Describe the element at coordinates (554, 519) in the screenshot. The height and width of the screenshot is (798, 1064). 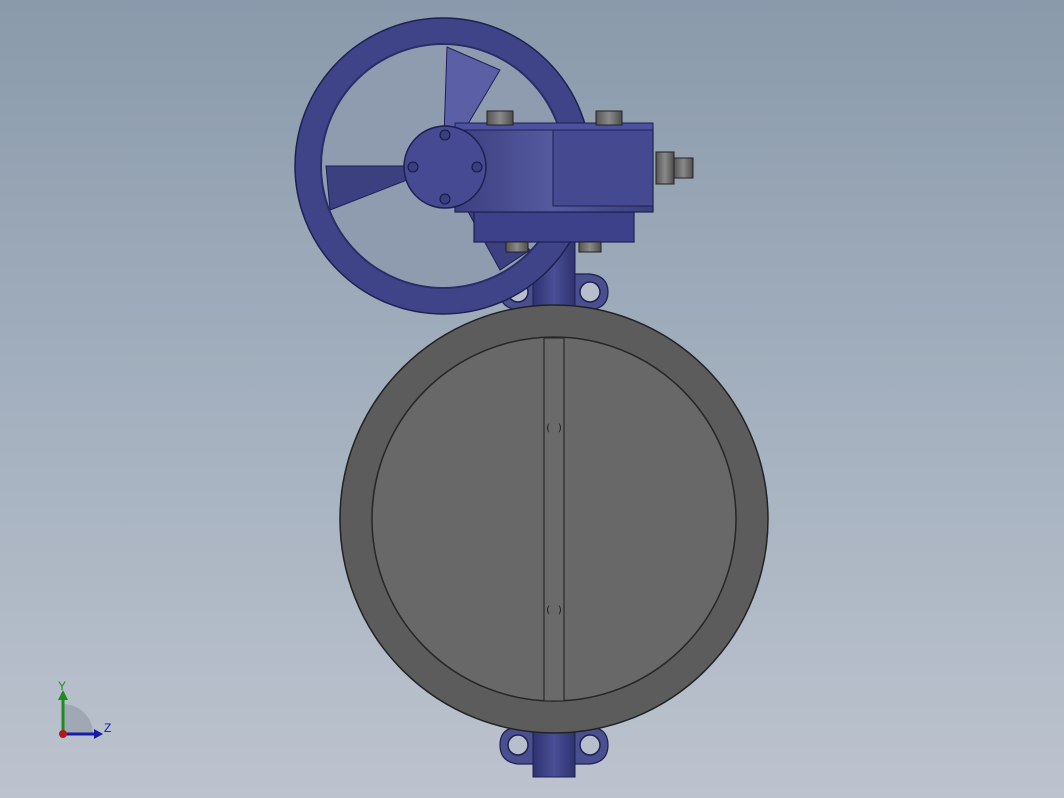
I see `valve-disc-stem: ( ) ( )` at that location.